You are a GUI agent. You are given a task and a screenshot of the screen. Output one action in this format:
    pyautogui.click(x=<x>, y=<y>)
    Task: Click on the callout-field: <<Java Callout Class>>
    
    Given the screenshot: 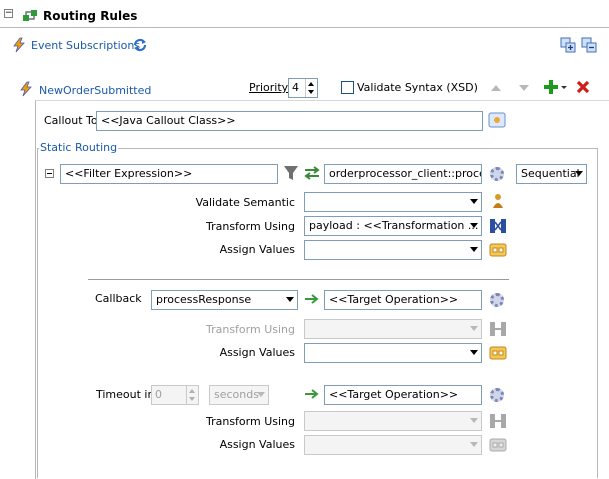 What is the action you would take?
    pyautogui.click(x=289, y=121)
    